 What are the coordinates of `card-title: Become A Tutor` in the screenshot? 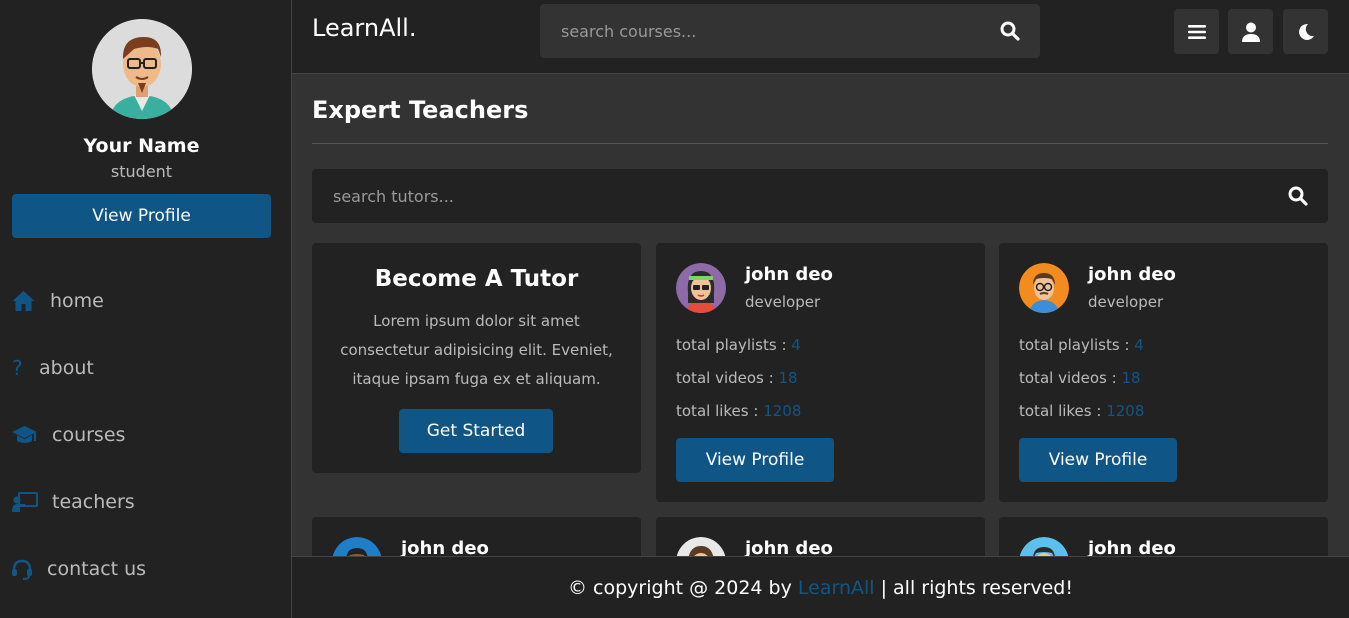 It's located at (476, 279).